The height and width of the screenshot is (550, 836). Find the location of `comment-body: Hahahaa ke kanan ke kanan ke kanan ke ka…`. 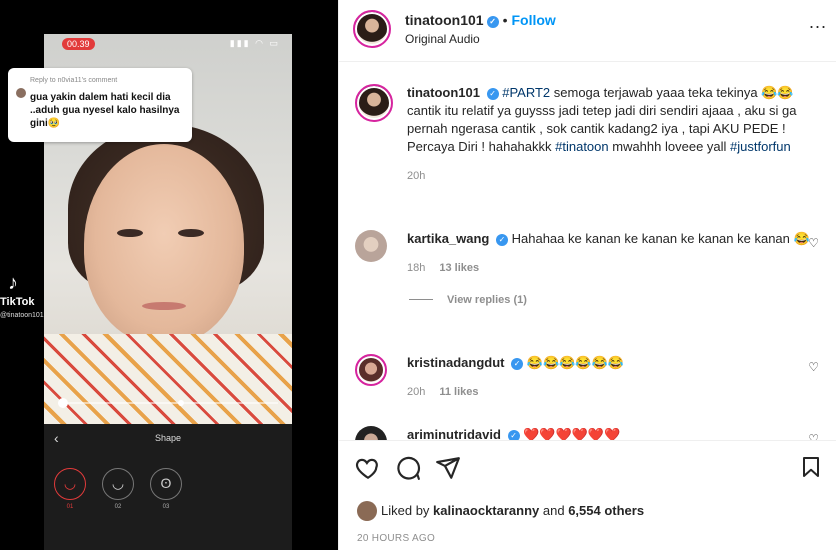

comment-body: Hahahaa ke kanan ke kanan ke kanan ke ka… is located at coordinates (660, 238).